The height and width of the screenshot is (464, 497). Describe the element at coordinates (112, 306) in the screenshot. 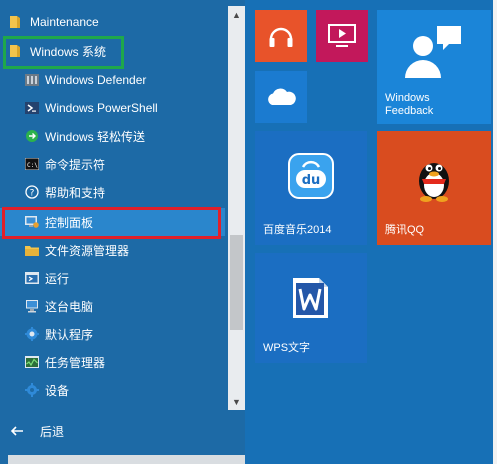

I see `menu-item-this-pc: 这台电脑` at that location.